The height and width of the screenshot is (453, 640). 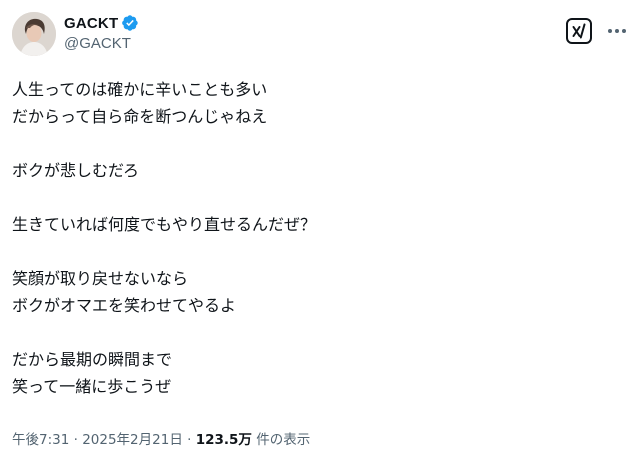 I want to click on tweet-line: だからって自ら命を断つんじゃねえ, so click(x=140, y=116).